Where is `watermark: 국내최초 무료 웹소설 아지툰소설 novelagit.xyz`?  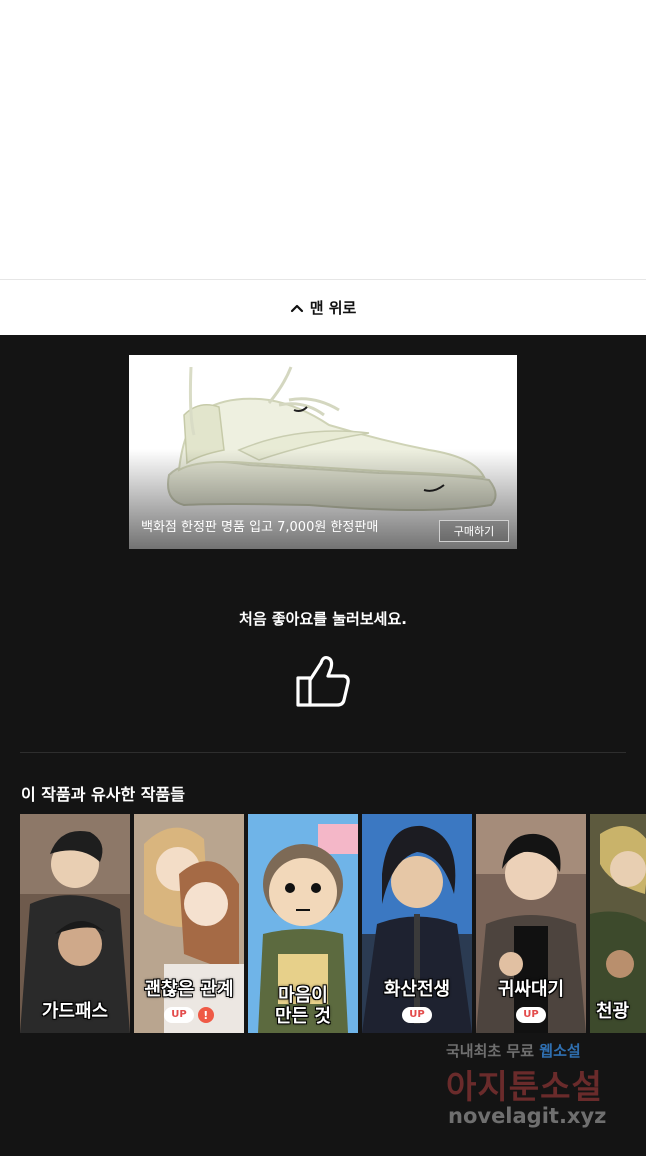 watermark: 국내최초 무료 웹소설 아지툰소설 novelagit.xyz is located at coordinates (534, 1086).